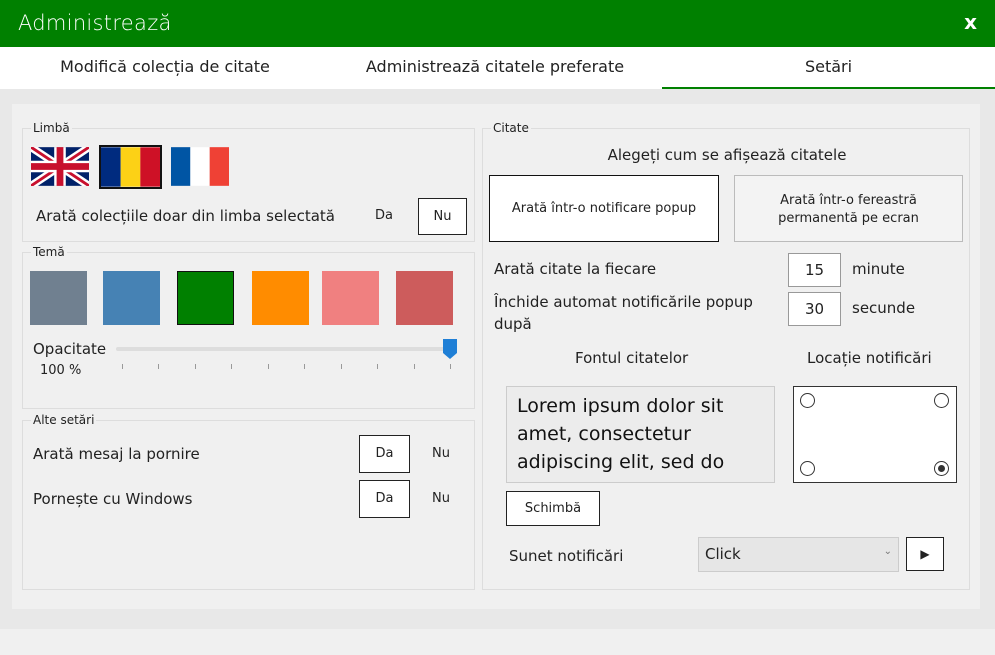  I want to click on sound-select: Click ⌄, so click(798, 554).